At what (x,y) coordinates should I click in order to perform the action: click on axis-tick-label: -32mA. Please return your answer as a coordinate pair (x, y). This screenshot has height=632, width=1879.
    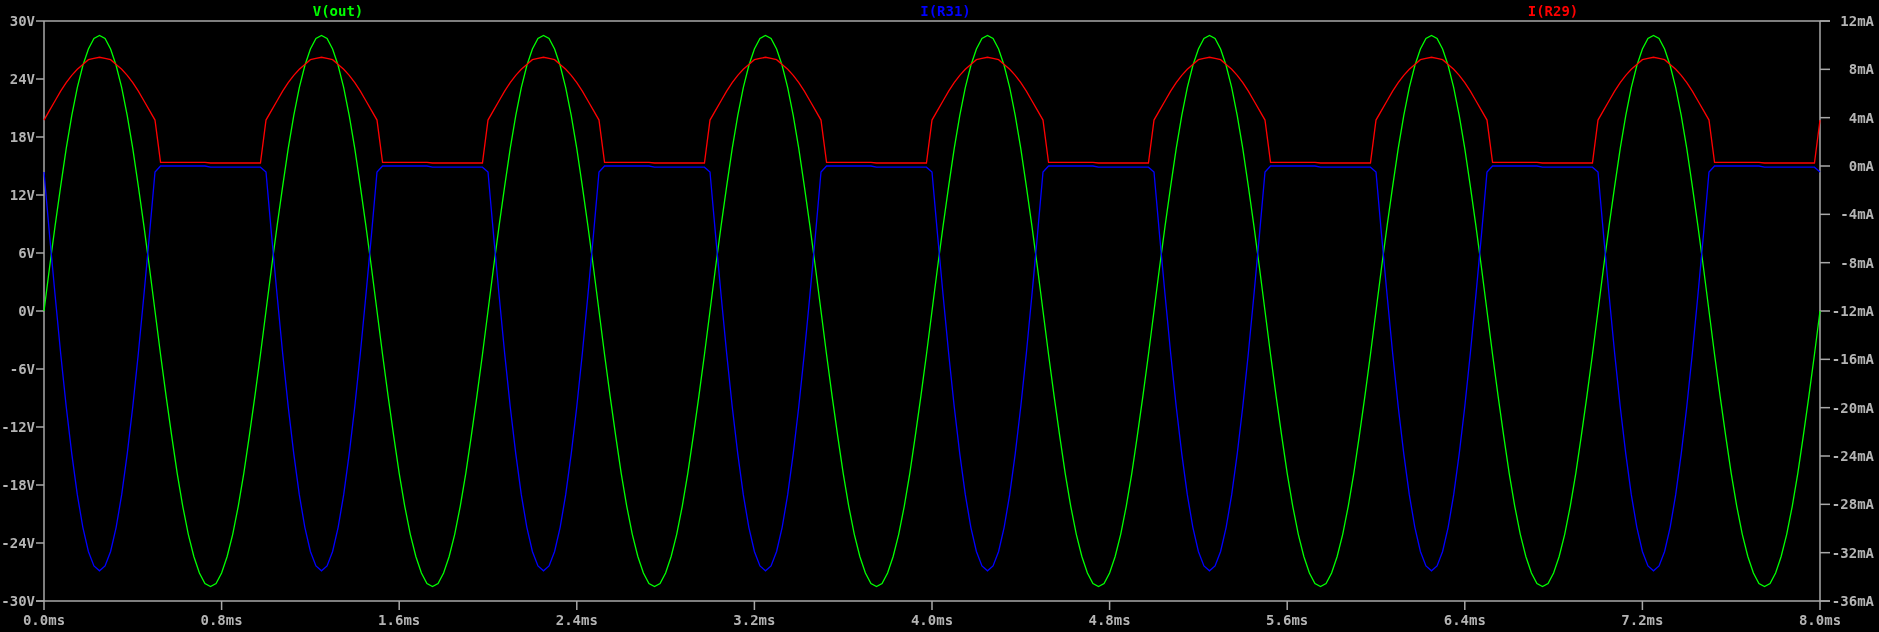
    Looking at the image, I should click on (1852, 552).